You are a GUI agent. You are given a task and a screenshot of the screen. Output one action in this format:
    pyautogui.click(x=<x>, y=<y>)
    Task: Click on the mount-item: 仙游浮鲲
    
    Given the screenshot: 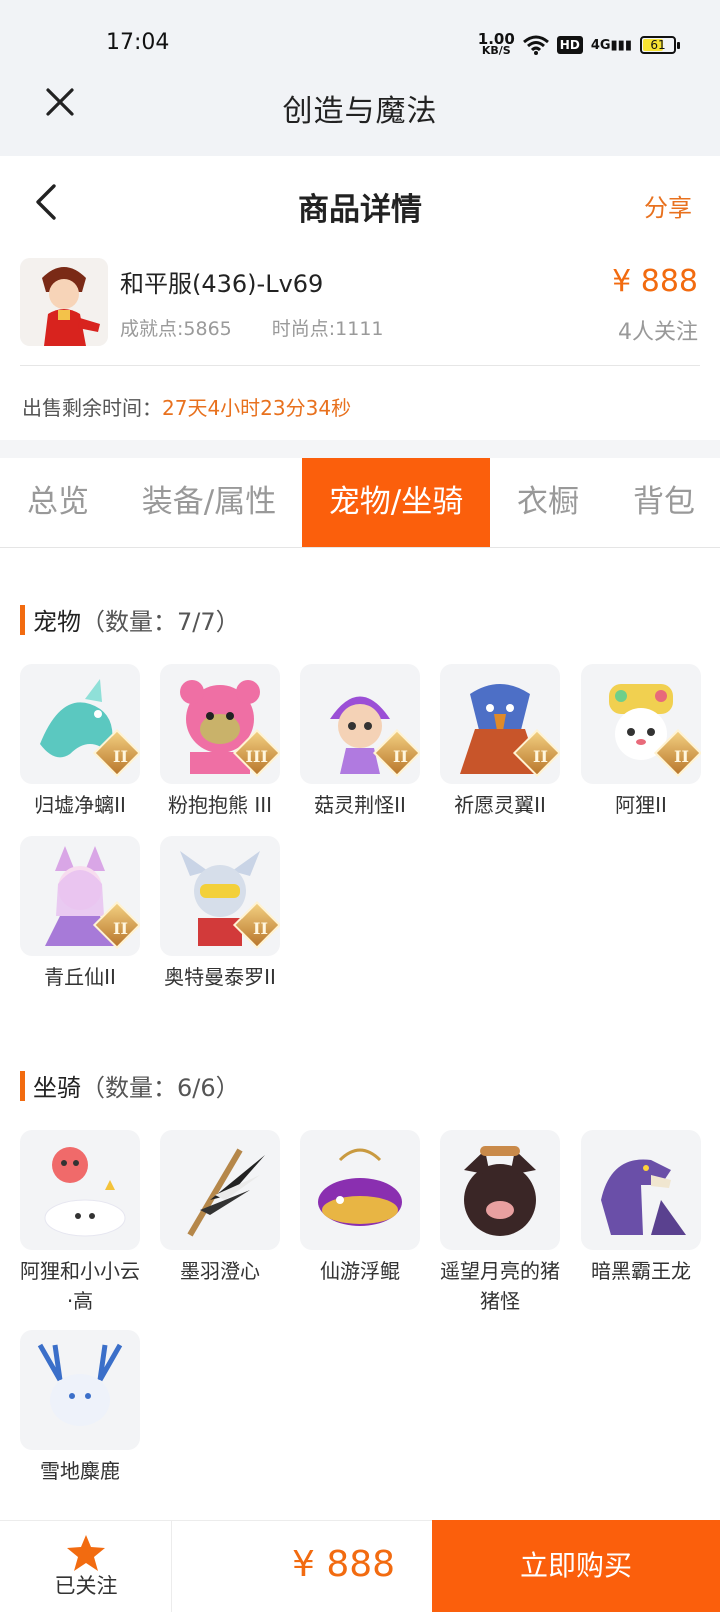 What is the action you would take?
    pyautogui.click(x=360, y=1208)
    